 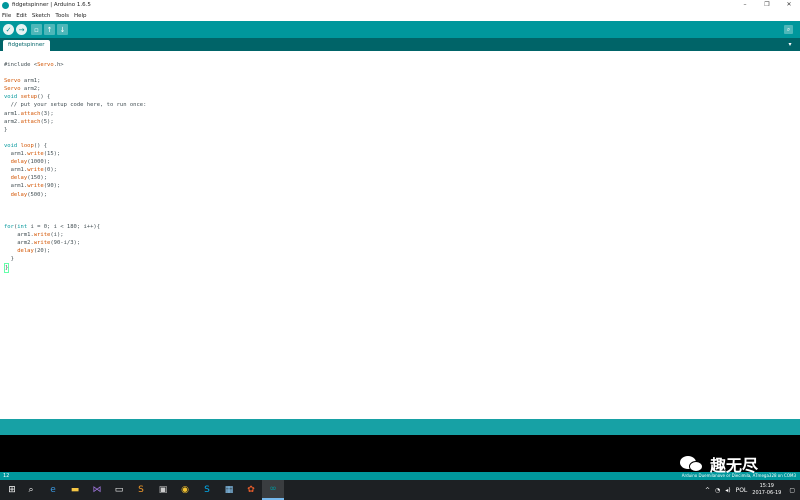 I want to click on volume-icon: ◂), so click(x=727, y=490).